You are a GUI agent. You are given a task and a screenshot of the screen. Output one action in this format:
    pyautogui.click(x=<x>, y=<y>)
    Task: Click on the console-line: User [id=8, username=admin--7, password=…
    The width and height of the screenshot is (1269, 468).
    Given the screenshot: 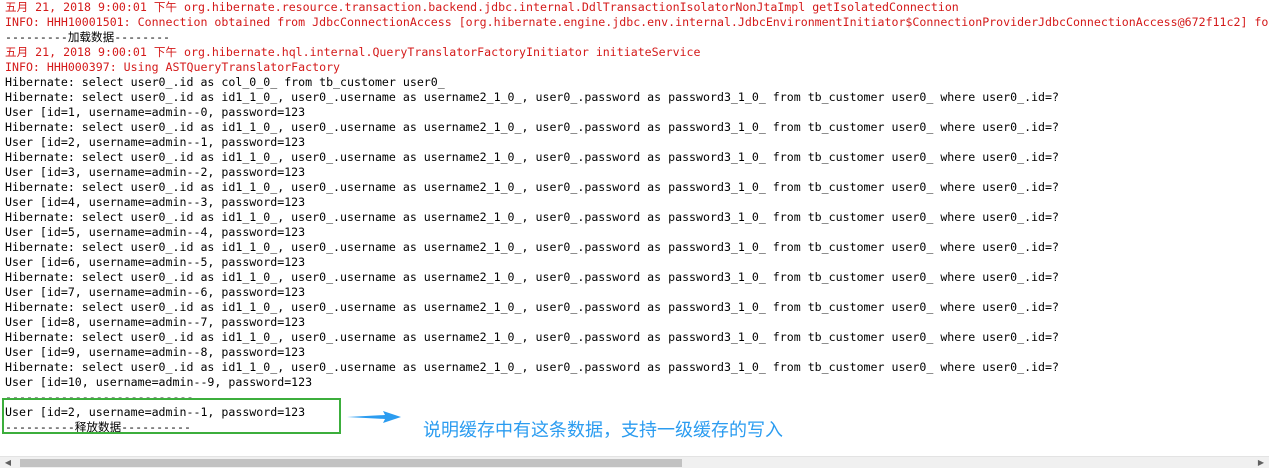 What is the action you would take?
    pyautogui.click(x=155, y=322)
    